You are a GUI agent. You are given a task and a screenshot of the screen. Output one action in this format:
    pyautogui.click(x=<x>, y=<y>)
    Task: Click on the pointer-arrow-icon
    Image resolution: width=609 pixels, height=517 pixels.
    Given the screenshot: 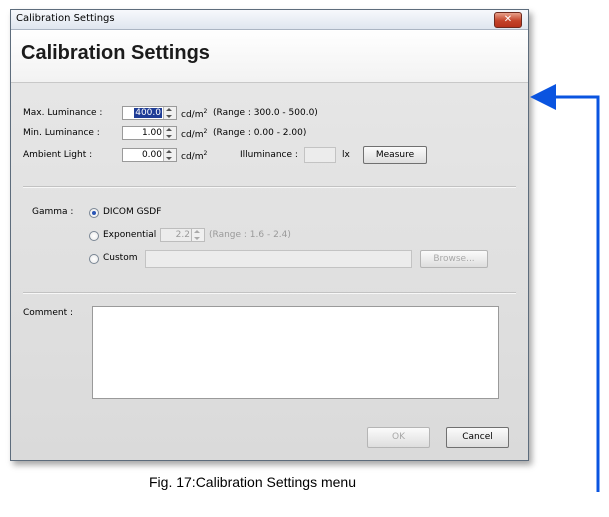 What is the action you would take?
    pyautogui.click(x=565, y=288)
    